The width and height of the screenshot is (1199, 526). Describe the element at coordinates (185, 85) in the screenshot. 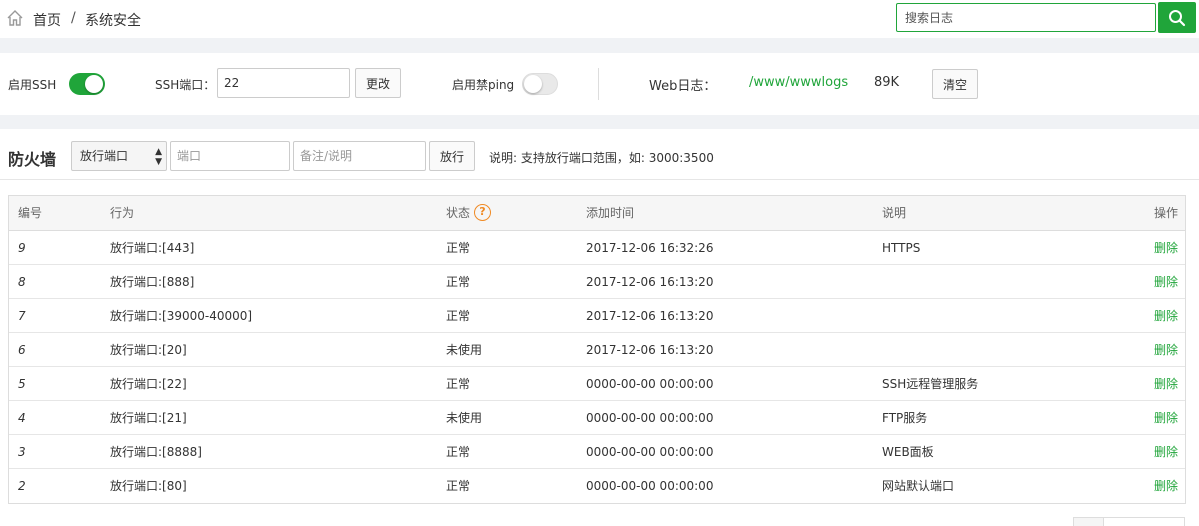

I see `ssh-port-label: SSH端口：` at that location.